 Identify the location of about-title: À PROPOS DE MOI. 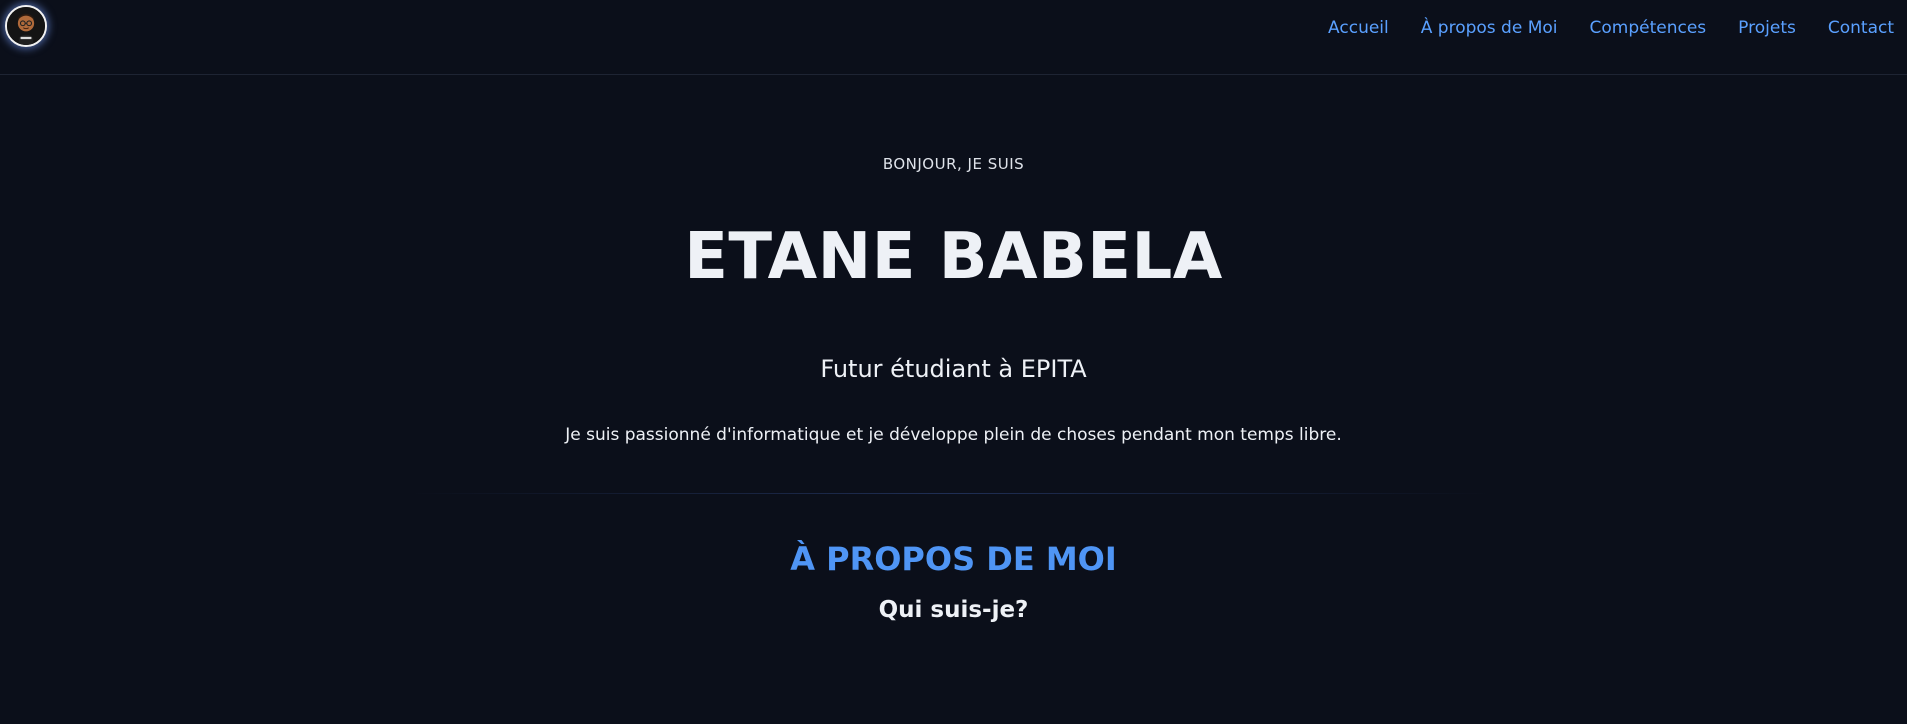
(953, 559).